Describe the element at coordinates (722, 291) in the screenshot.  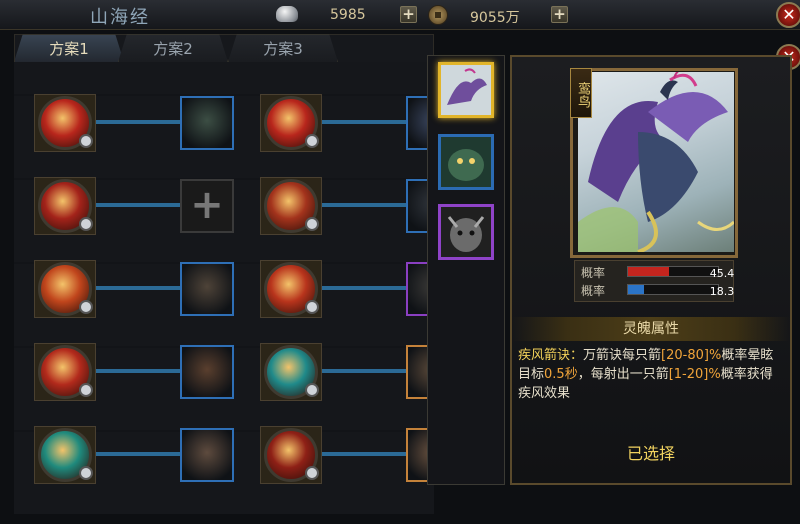
I see `stat-value: 18.3` at that location.